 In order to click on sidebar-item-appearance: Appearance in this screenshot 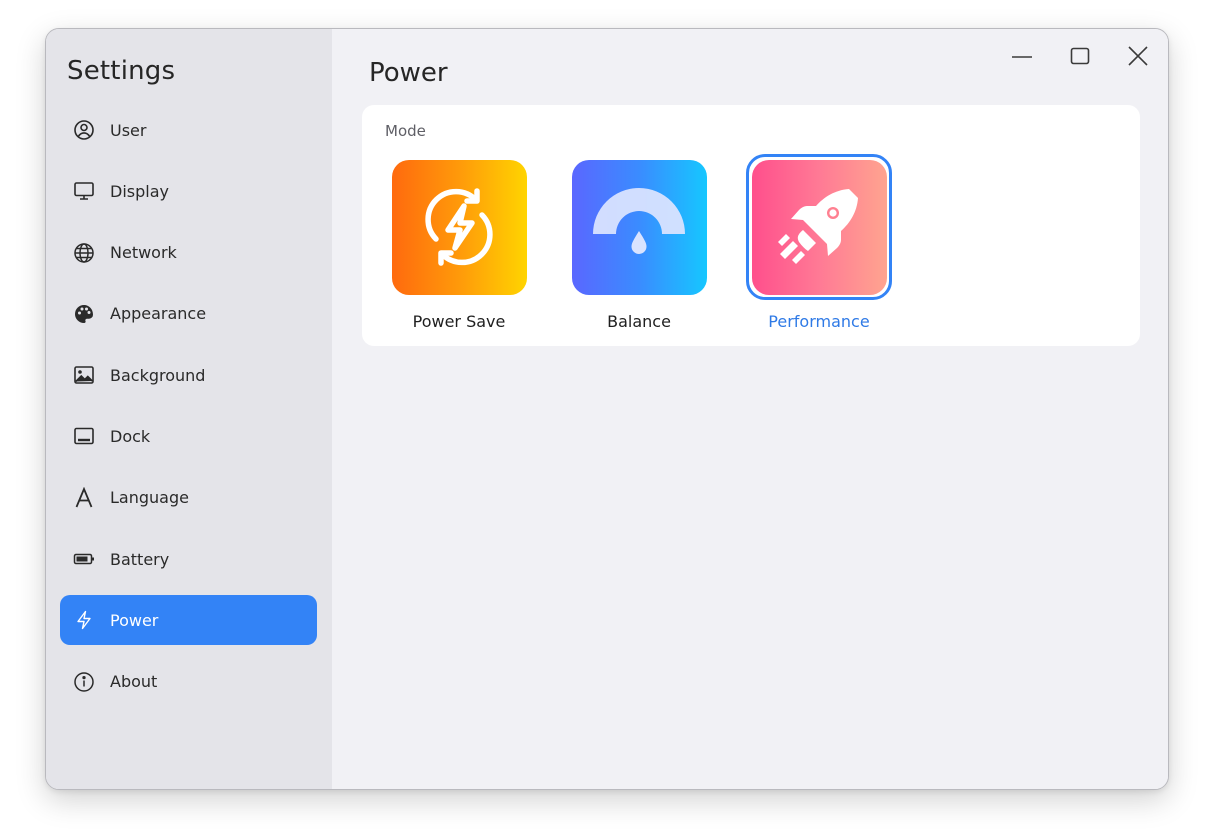, I will do `click(188, 314)`.